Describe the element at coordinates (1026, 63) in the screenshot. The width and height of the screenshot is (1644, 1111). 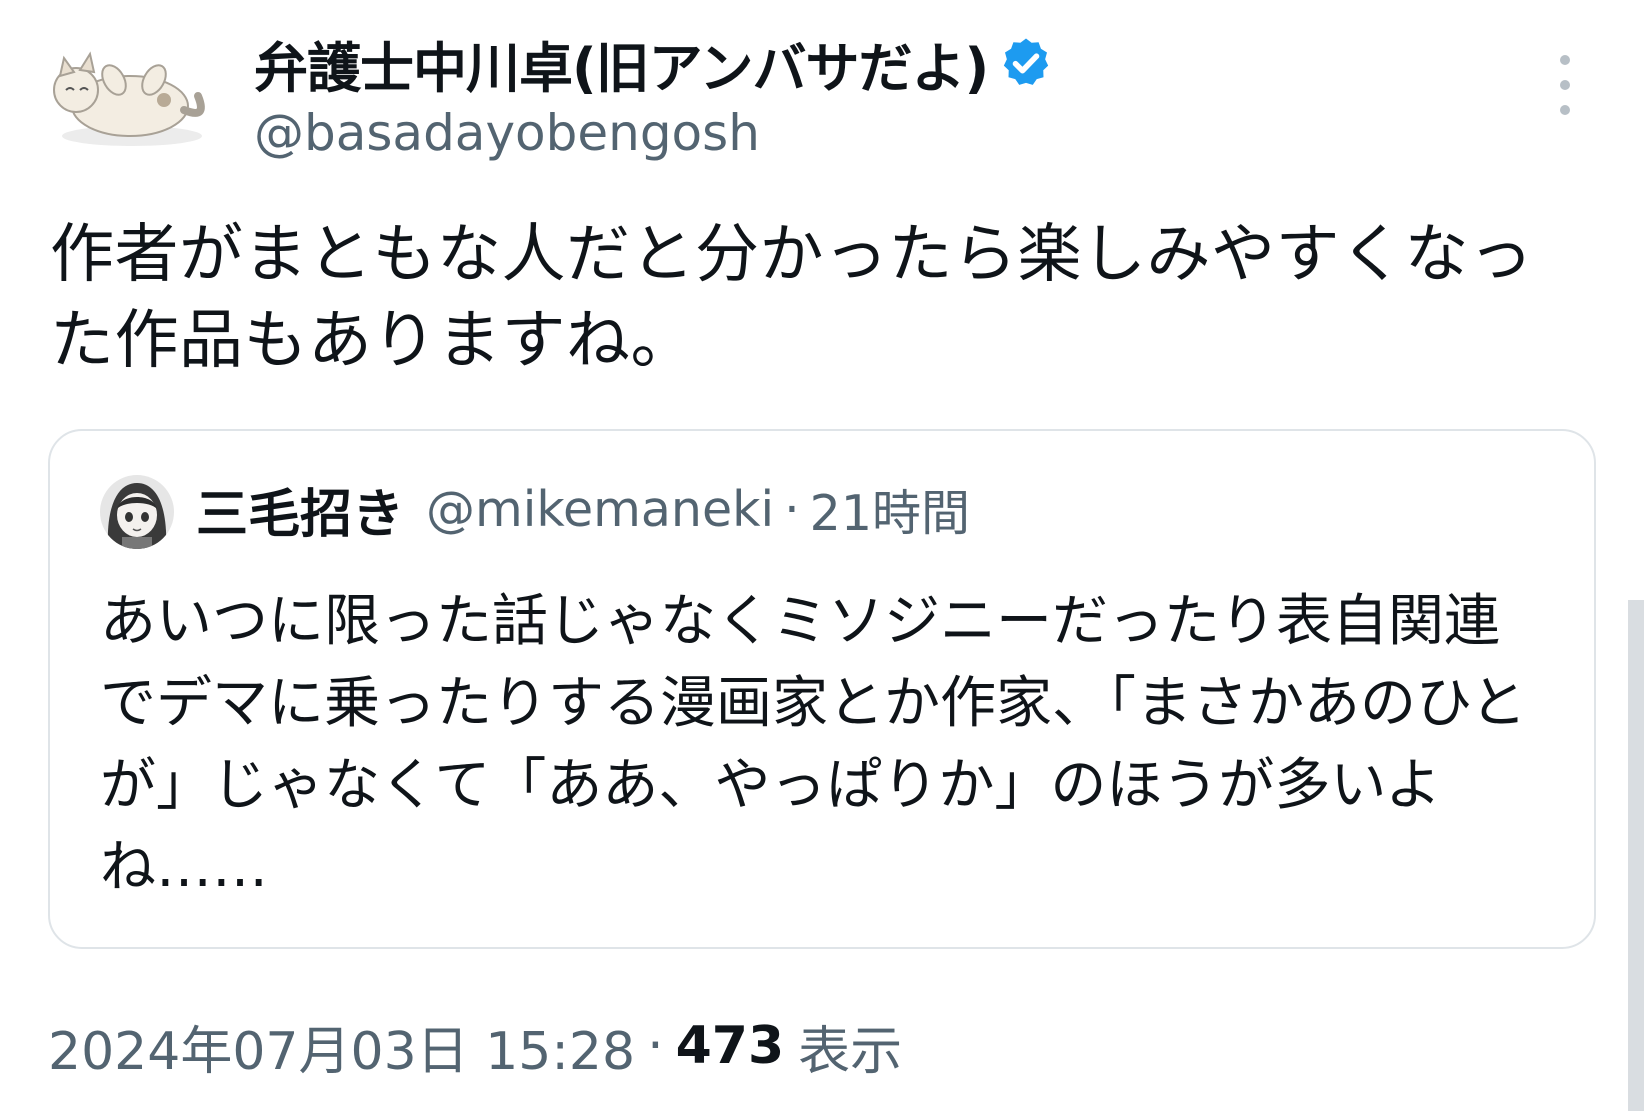
I see `verified-badge-icon` at that location.